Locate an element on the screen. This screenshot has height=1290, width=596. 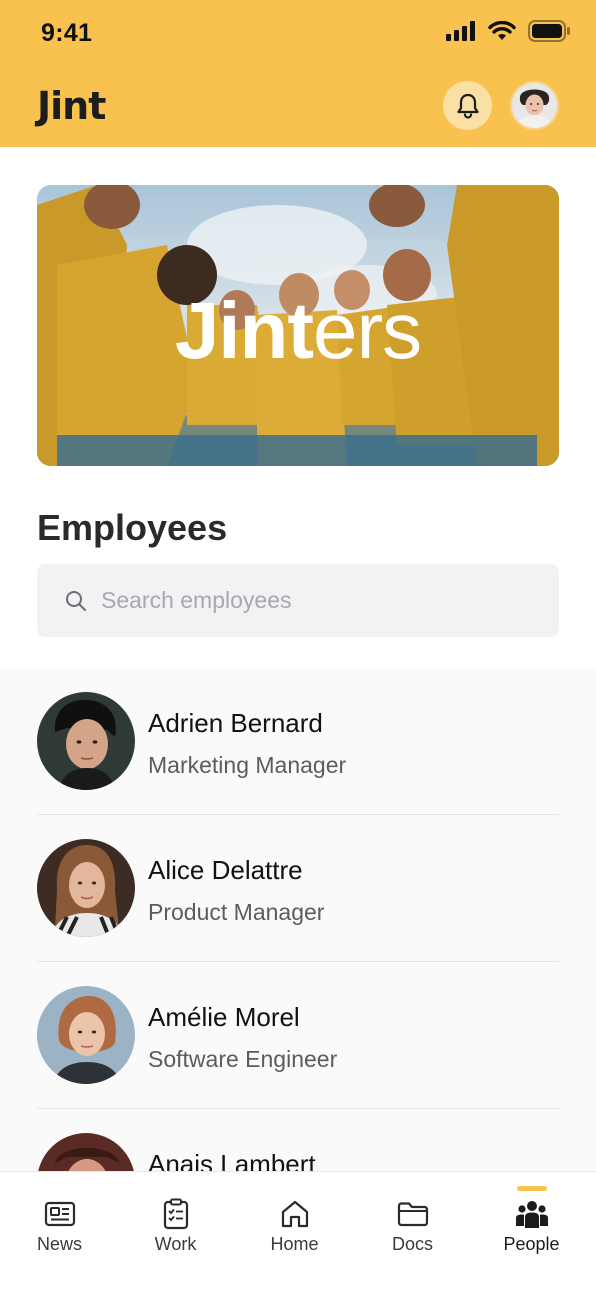
tab-label: Docs is located at coordinates (412, 1244).